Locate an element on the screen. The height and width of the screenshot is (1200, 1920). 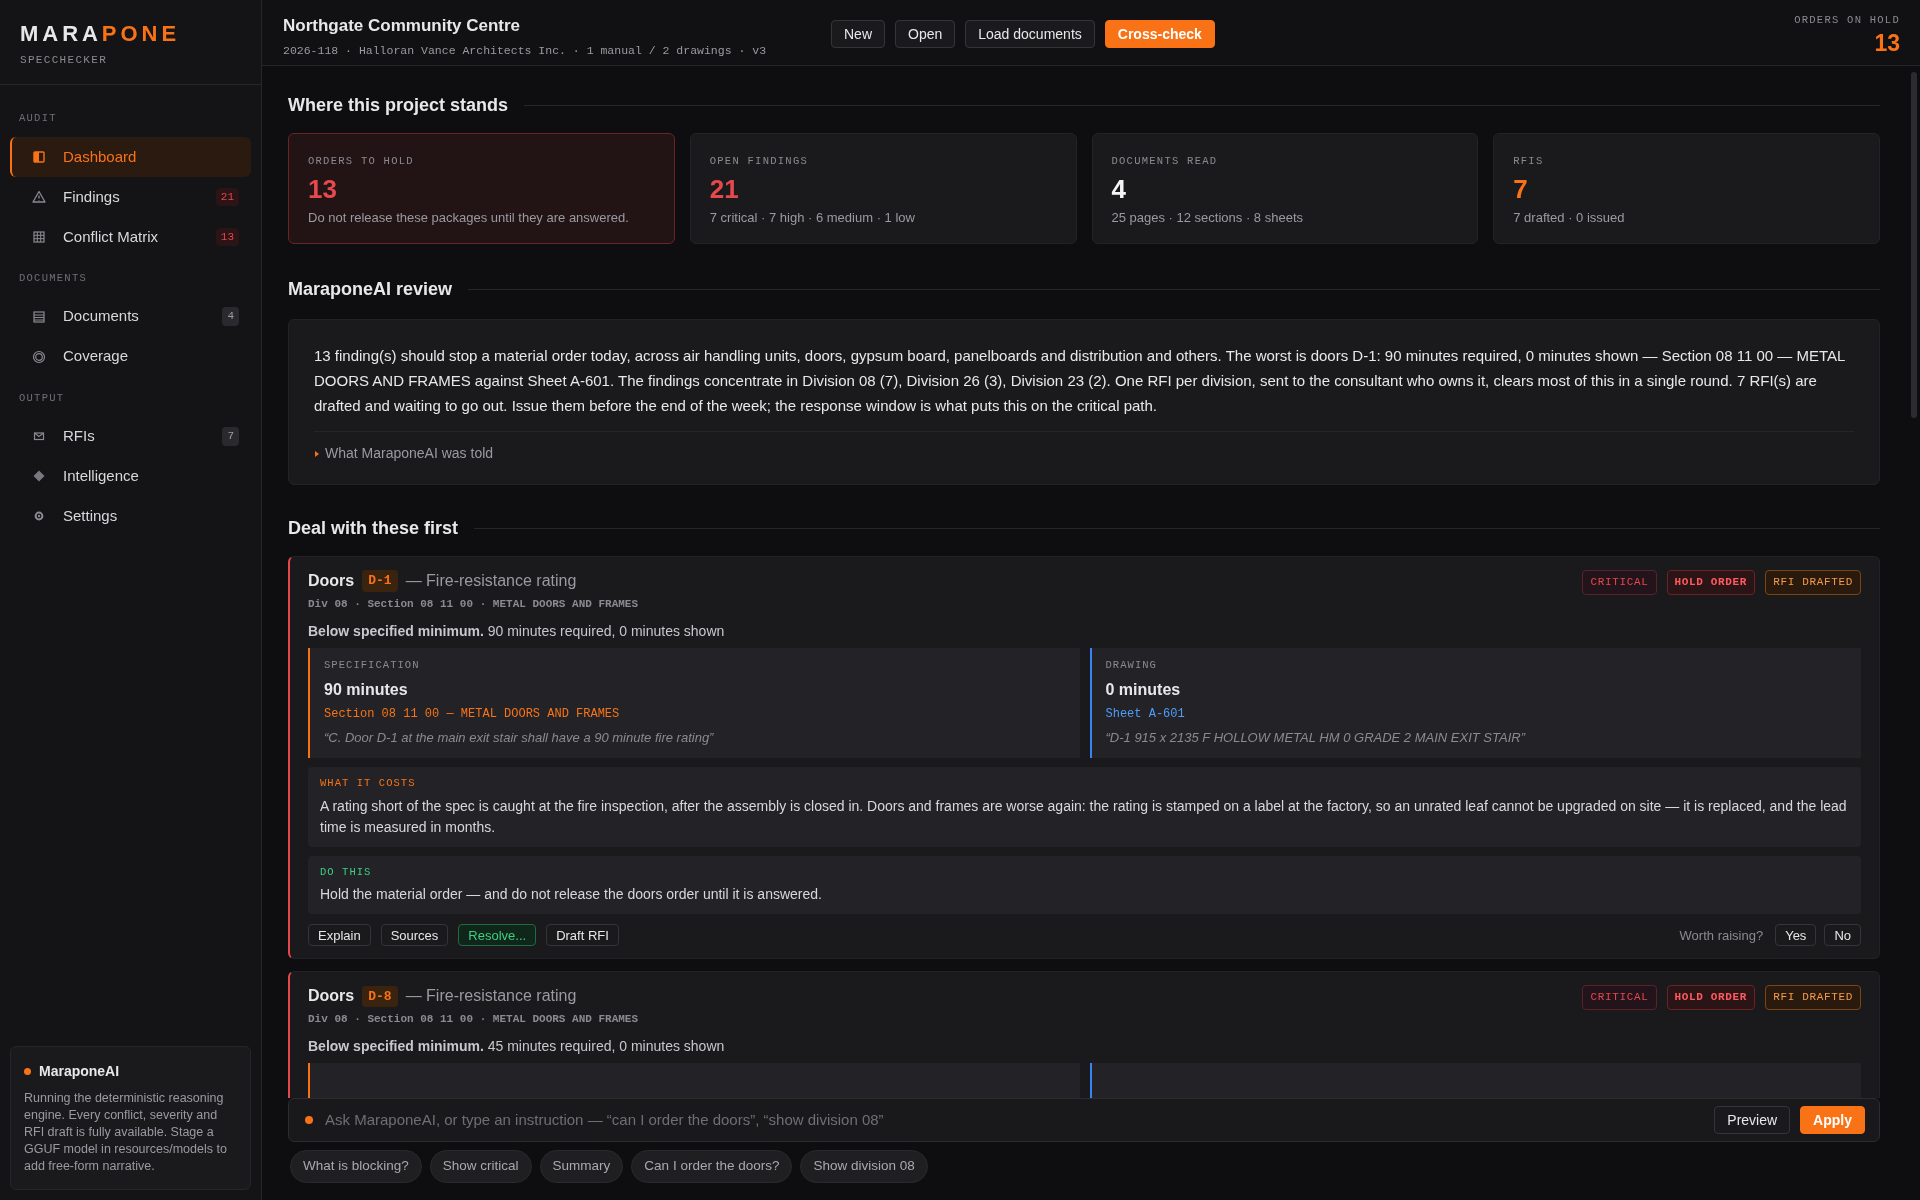
section-heading: MaraponeAI review is located at coordinates (370, 289).